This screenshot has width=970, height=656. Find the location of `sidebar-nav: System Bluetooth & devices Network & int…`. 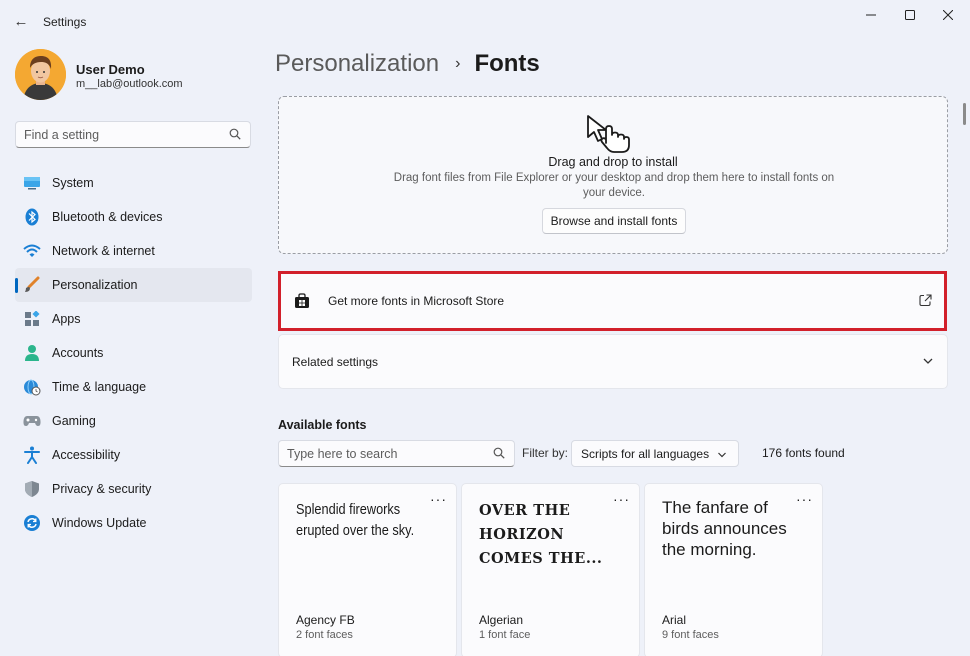

sidebar-nav: System Bluetooth & devices Network & int… is located at coordinates (133, 353).